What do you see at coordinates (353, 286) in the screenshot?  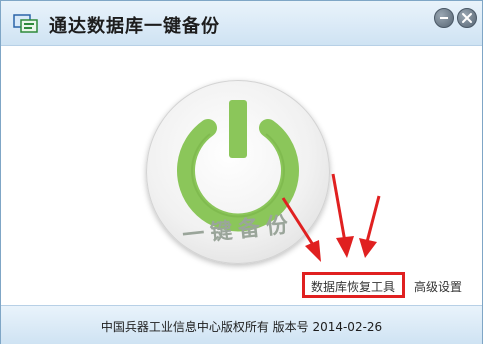 I see `restore-tool-link: 数据库恢复工具` at bounding box center [353, 286].